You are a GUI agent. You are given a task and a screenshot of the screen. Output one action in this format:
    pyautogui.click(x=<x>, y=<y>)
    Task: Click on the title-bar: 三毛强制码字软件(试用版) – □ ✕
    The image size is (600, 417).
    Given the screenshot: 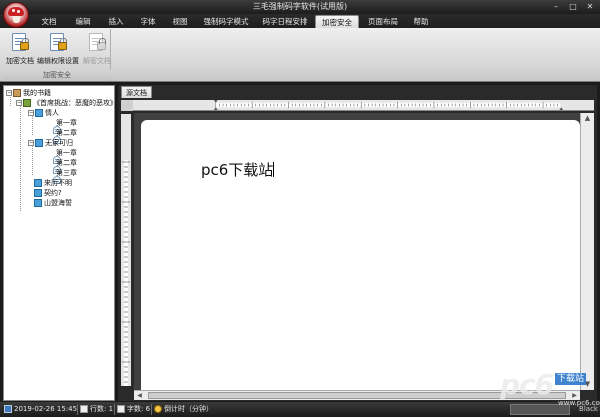 What is the action you would take?
    pyautogui.click(x=300, y=7)
    